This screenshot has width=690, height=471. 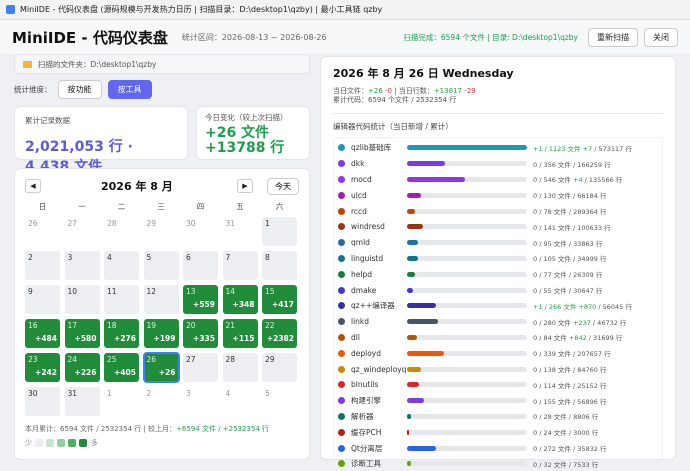 What do you see at coordinates (200, 367) in the screenshot?
I see `calendar-day: 27` at bounding box center [200, 367].